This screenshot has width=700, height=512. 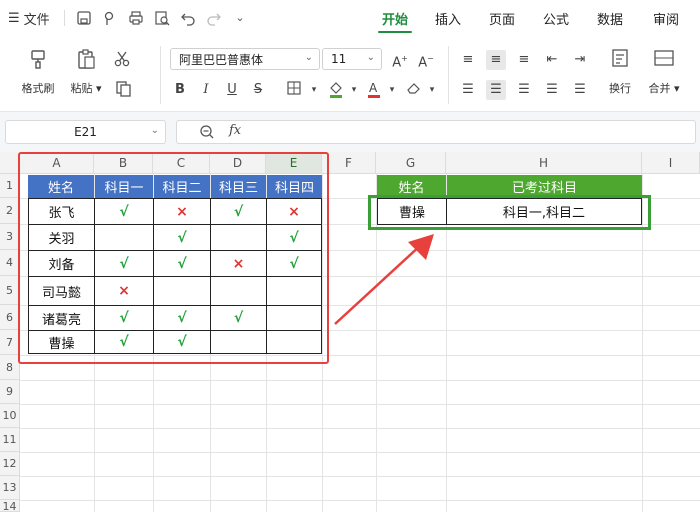 I want to click on row-header-2: 2, so click(x=10, y=211).